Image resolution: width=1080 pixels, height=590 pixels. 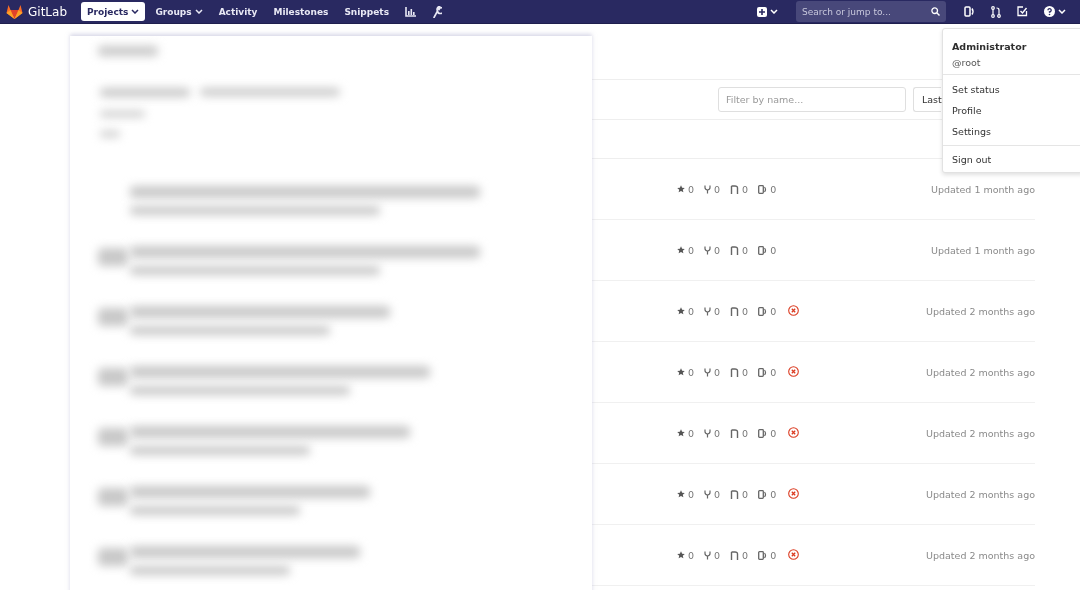 What do you see at coordinates (47, 11) in the screenshot?
I see `brand-name: GitLab` at bounding box center [47, 11].